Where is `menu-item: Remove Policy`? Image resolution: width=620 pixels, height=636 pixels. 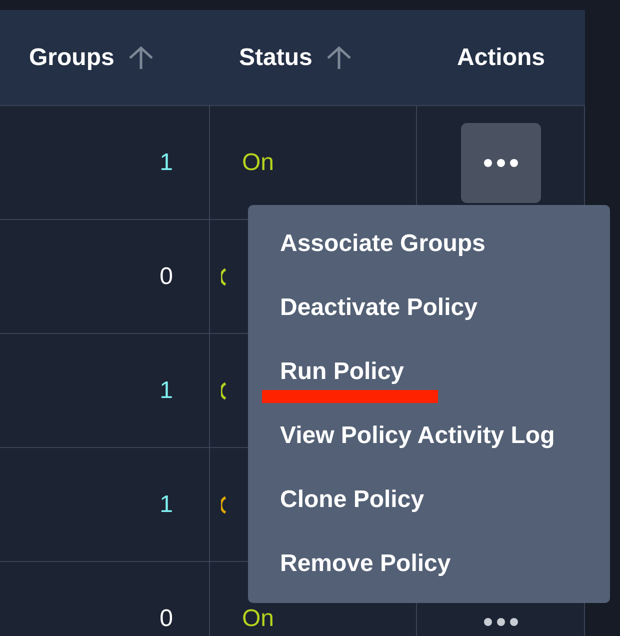
menu-item: Remove Policy is located at coordinates (429, 564).